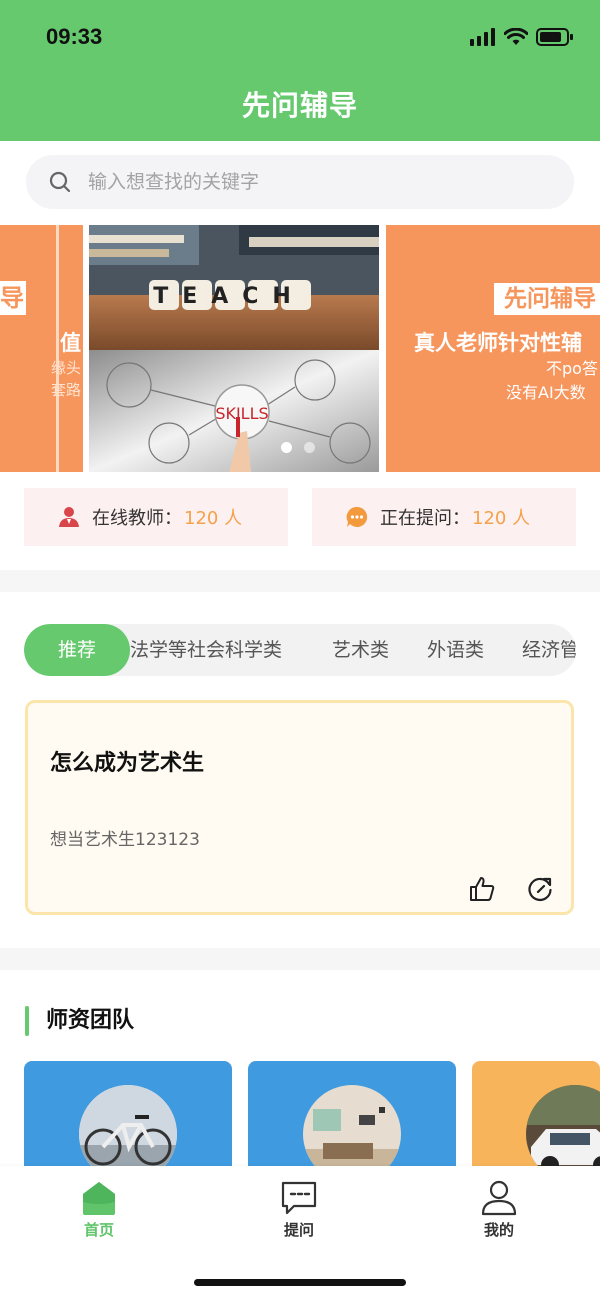  I want to click on wifi-icon, so click(516, 36).